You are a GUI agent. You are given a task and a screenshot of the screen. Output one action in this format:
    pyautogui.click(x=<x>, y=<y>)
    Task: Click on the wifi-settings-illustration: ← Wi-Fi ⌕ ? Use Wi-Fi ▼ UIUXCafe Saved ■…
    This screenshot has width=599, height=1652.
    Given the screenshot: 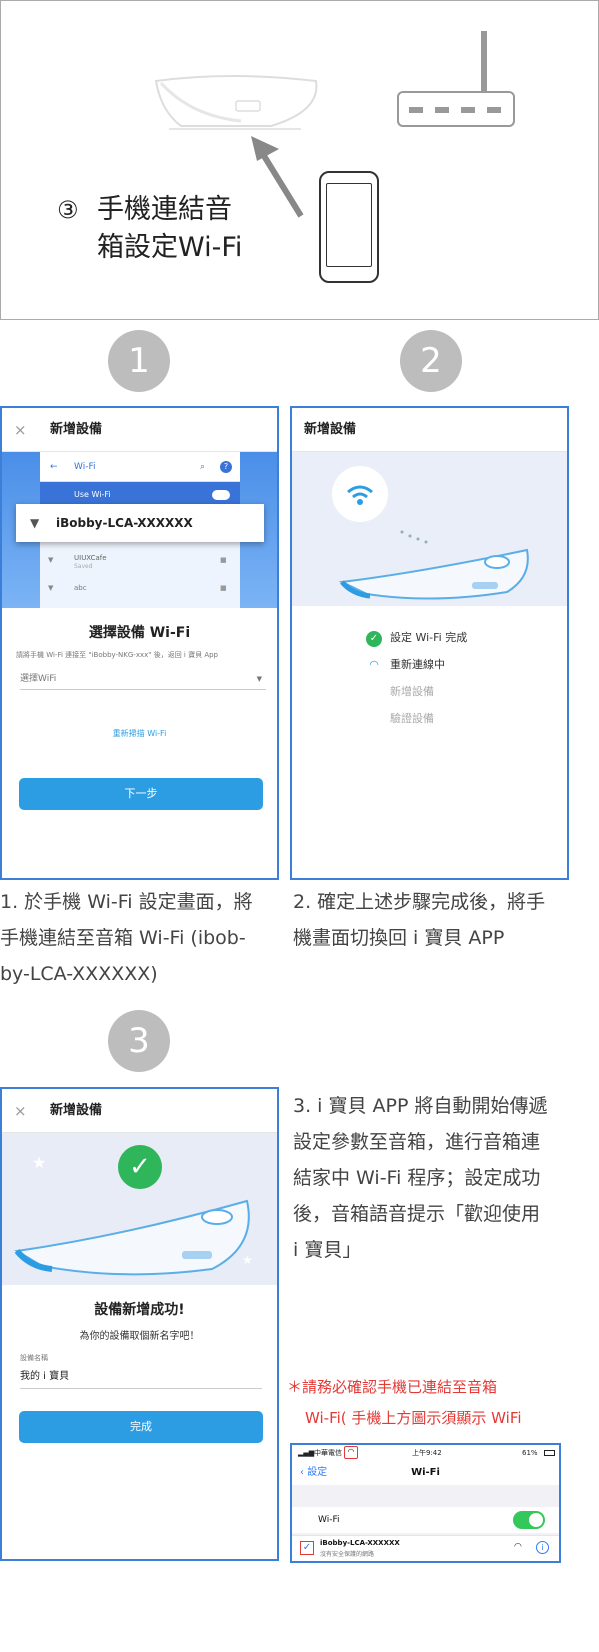 What is the action you would take?
    pyautogui.click(x=139, y=530)
    